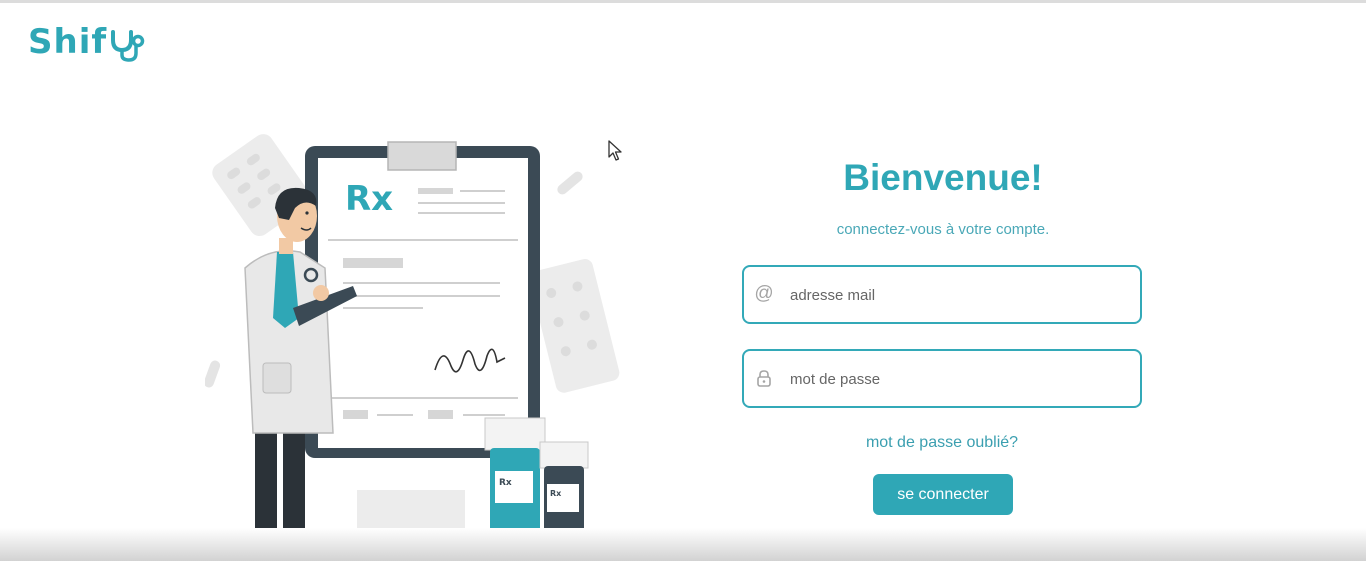 The width and height of the screenshot is (1366, 561). What do you see at coordinates (68, 42) in the screenshot?
I see `brand-name: Shif` at bounding box center [68, 42].